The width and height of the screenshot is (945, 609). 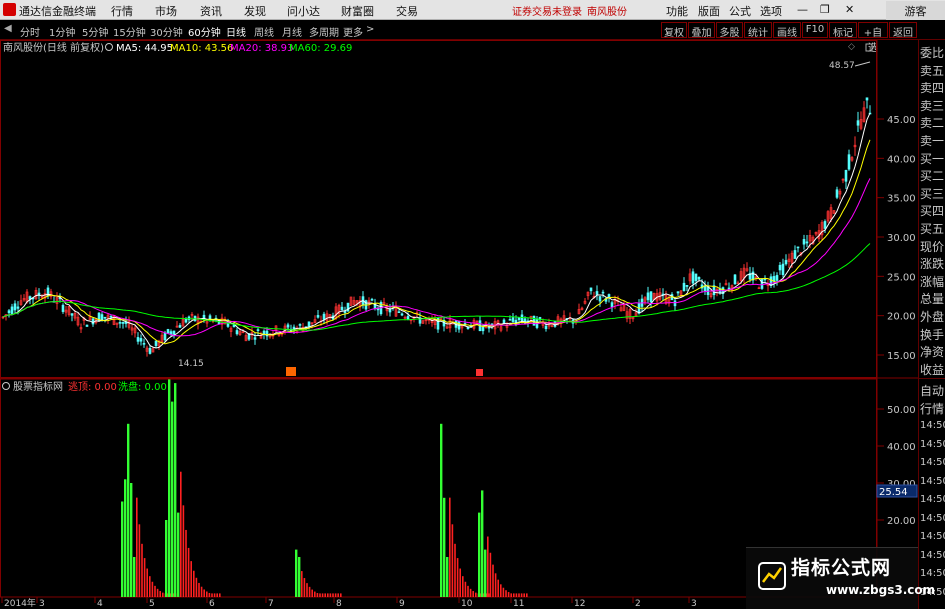 What do you see at coordinates (129, 31) in the screenshot?
I see `period-15min: 15分钟` at bounding box center [129, 31].